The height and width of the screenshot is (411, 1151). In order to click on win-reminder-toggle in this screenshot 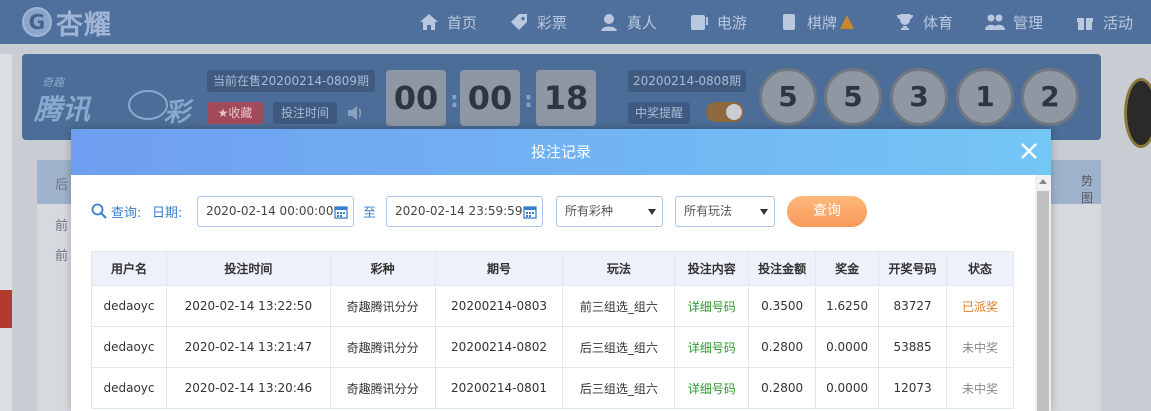, I will do `click(725, 112)`.